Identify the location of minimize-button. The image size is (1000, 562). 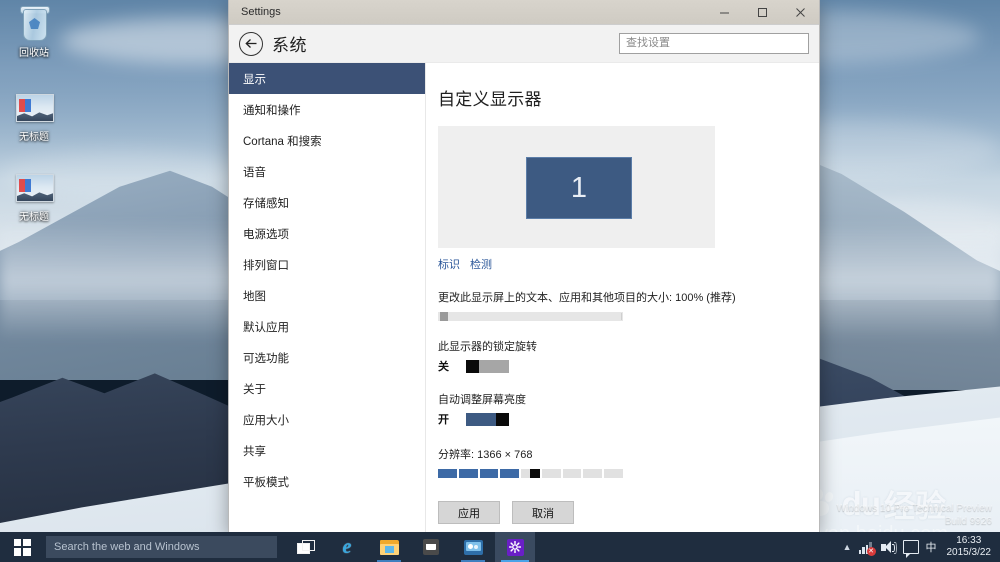
(724, 12).